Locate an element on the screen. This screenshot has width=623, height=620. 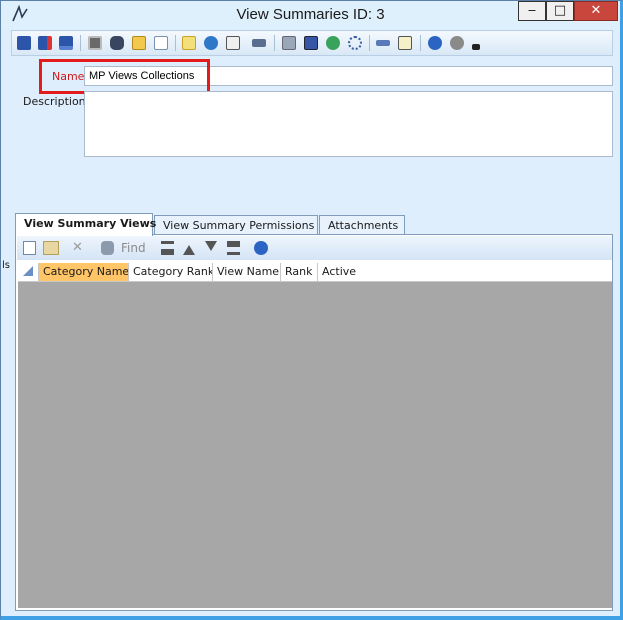
minimize-button: ‒ is located at coordinates (532, 11).